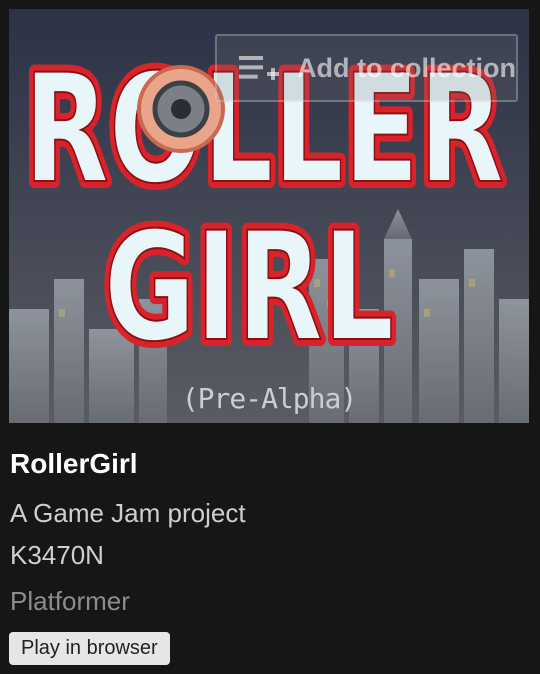 The width and height of the screenshot is (540, 674). I want to click on add-to-collection-label: Add to collection, so click(406, 67).